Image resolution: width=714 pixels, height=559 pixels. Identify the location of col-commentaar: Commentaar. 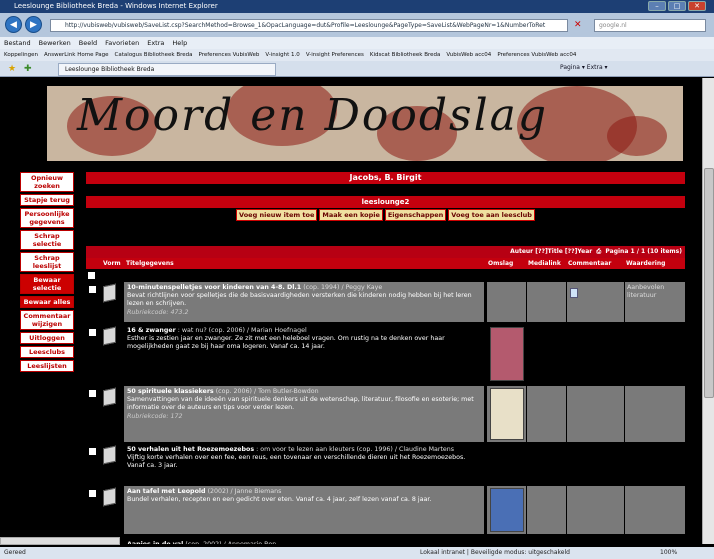
(590, 263).